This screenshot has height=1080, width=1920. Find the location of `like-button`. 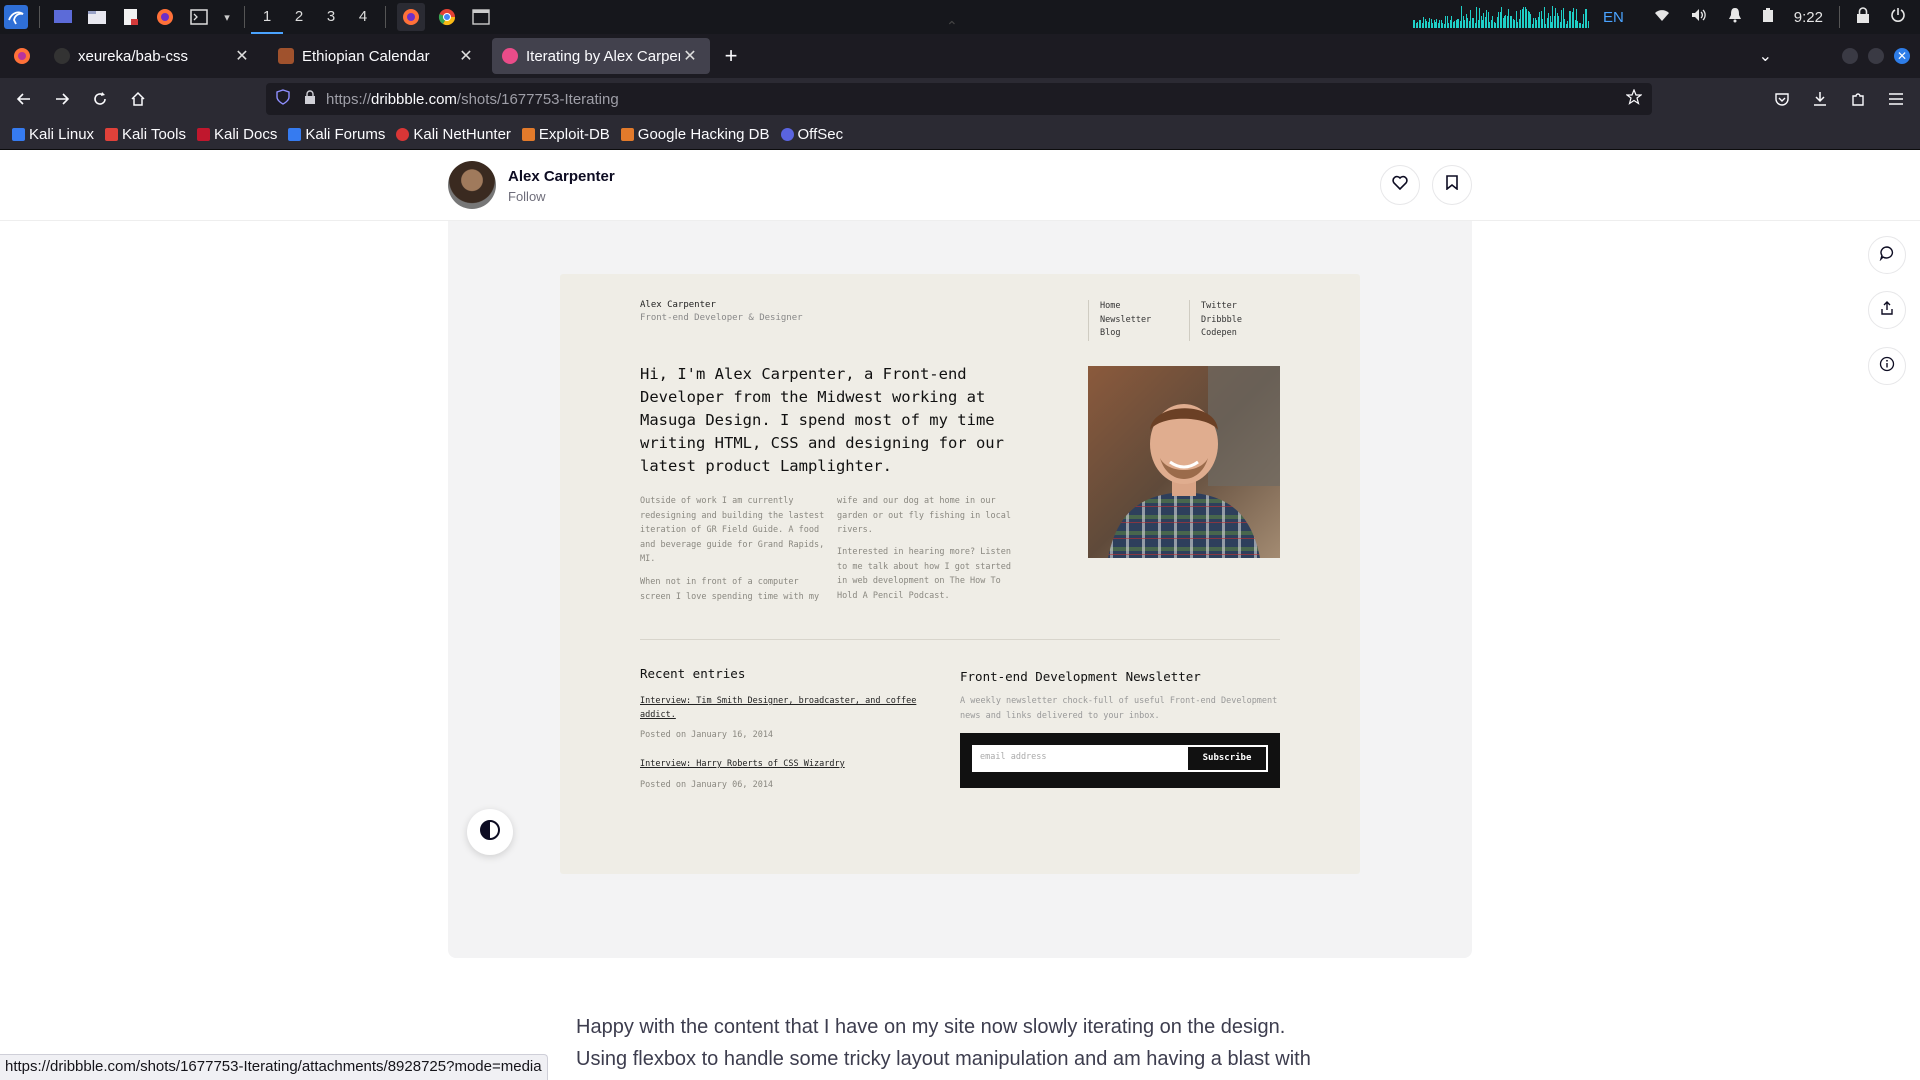

like-button is located at coordinates (1400, 185).